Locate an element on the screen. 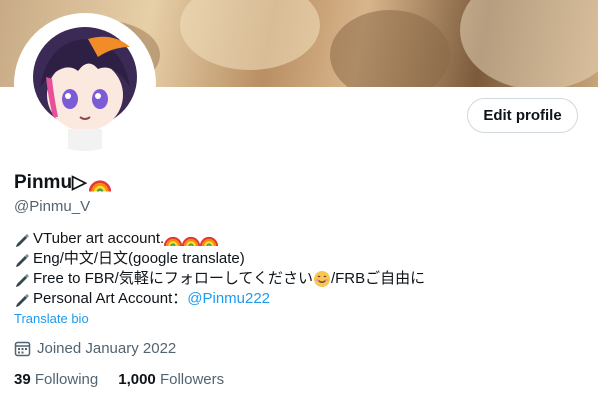  followers-count: 1,000 is located at coordinates (137, 379).